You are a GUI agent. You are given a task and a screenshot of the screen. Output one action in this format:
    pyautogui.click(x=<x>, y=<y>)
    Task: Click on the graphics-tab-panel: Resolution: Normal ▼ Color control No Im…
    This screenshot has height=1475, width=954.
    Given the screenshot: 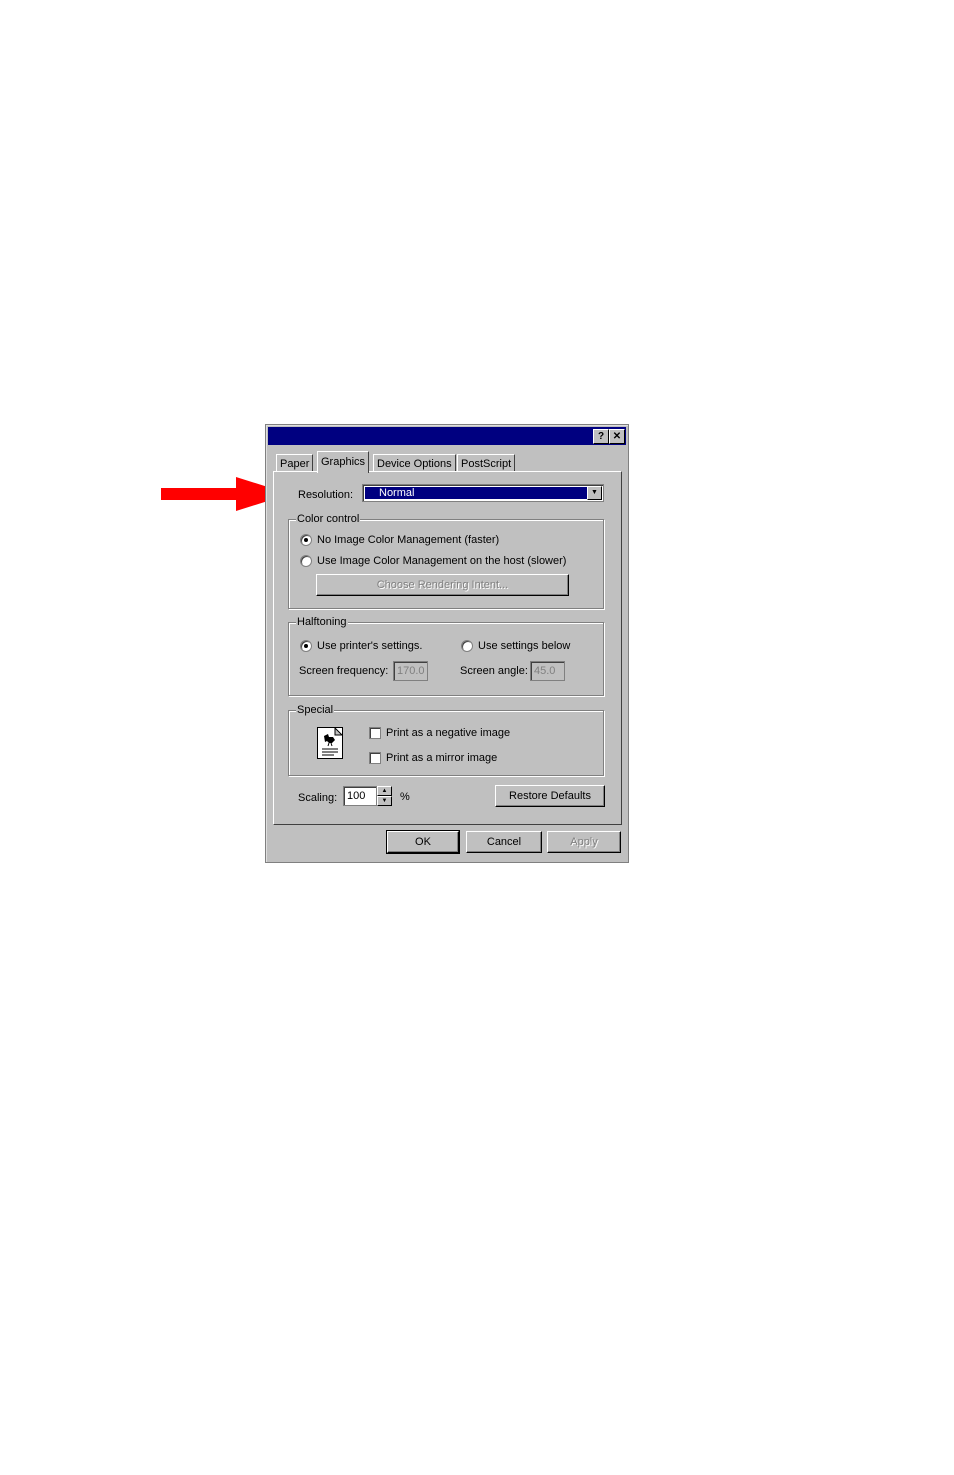 What is the action you would take?
    pyautogui.click(x=447, y=648)
    